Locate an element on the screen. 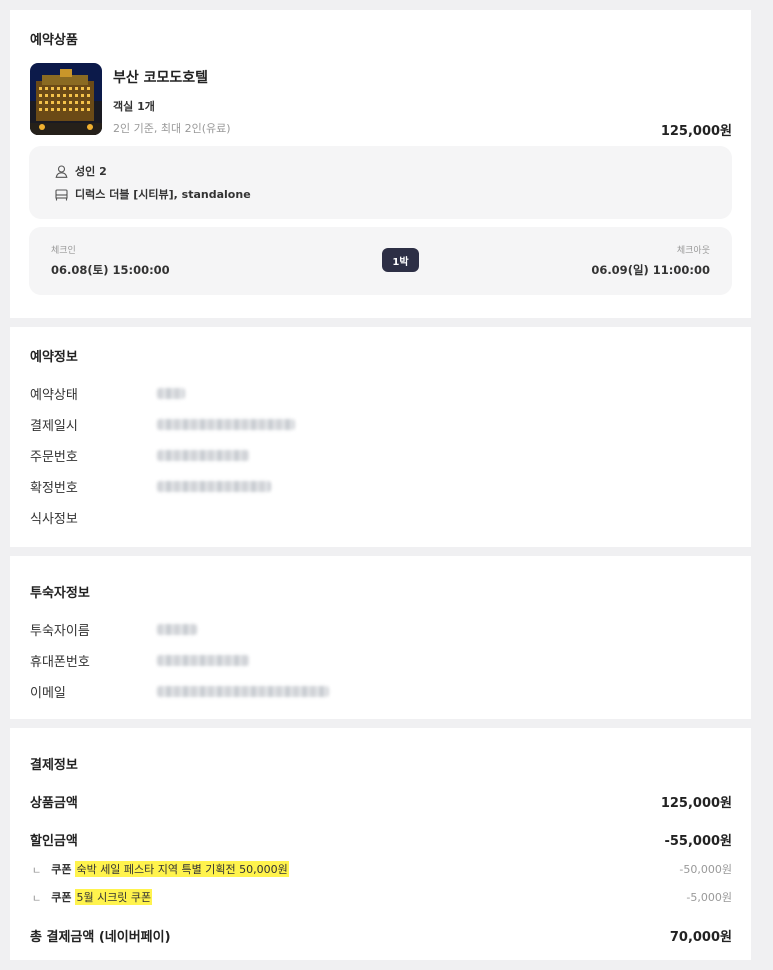  guests-row: 성인 2 is located at coordinates (81, 171).